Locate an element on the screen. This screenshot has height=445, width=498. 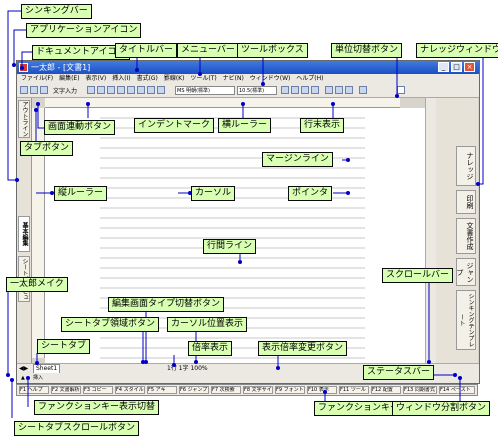
callout-window-split: ウィンドウ分割ボタン is located at coordinates (441, 408).